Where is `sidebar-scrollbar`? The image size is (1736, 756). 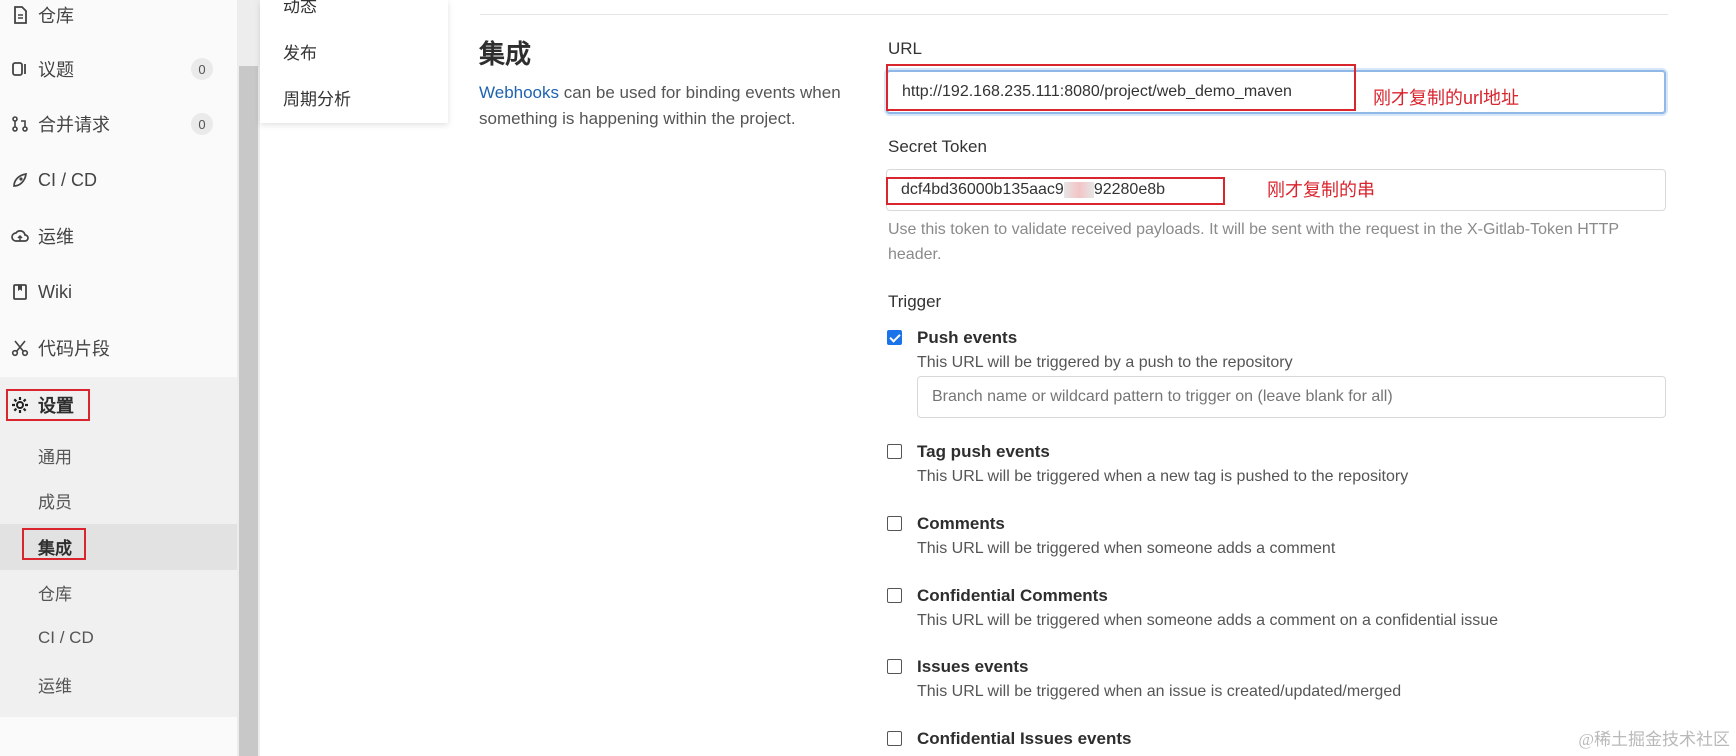
sidebar-scrollbar is located at coordinates (248, 378).